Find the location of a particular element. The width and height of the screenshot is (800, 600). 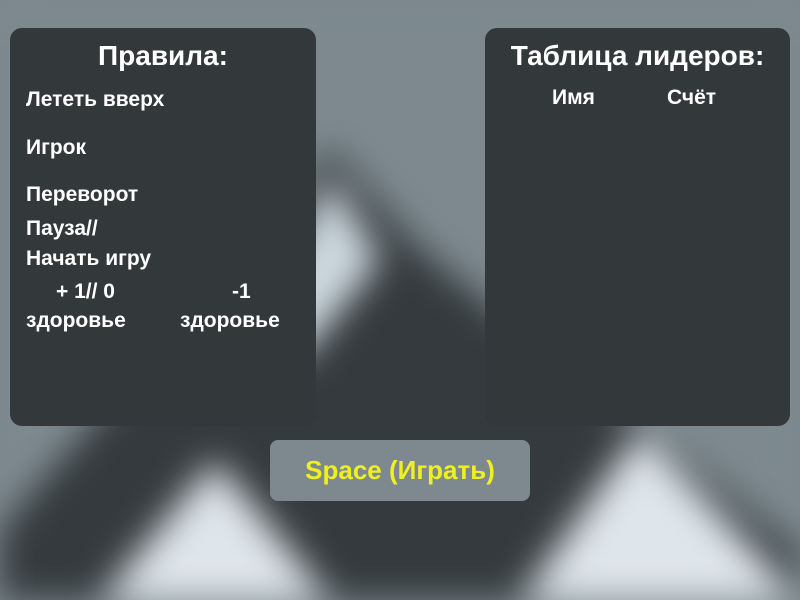

rule-pause: Пауза// is located at coordinates (62, 228).